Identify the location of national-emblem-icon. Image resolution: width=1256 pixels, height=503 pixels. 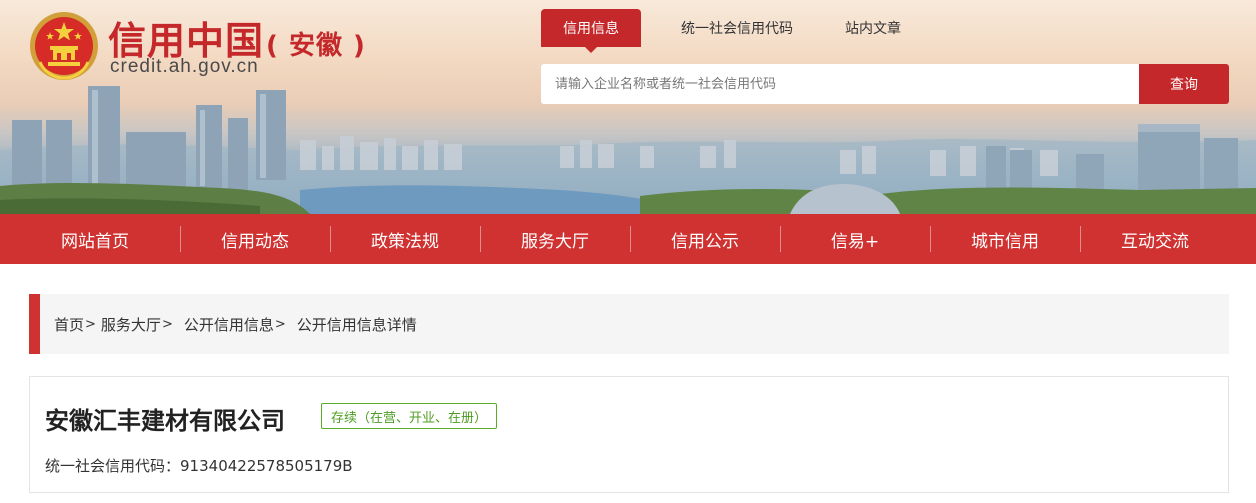
(64, 46).